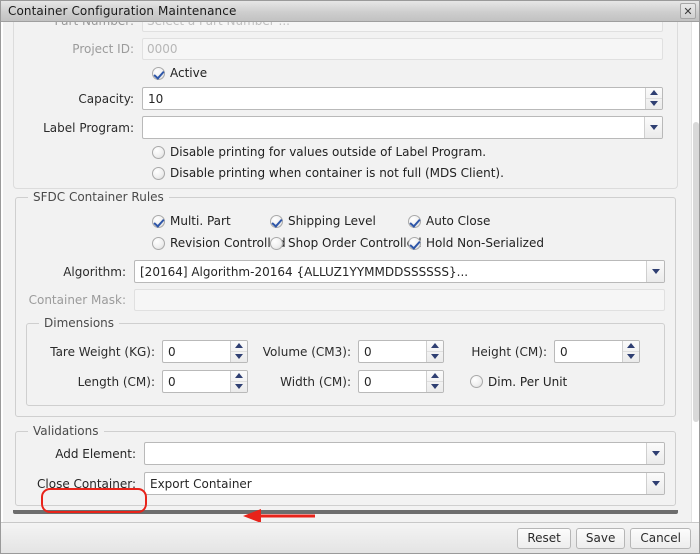  Describe the element at coordinates (332, 221) in the screenshot. I see `shipping-level-label: Shipping Level` at that location.